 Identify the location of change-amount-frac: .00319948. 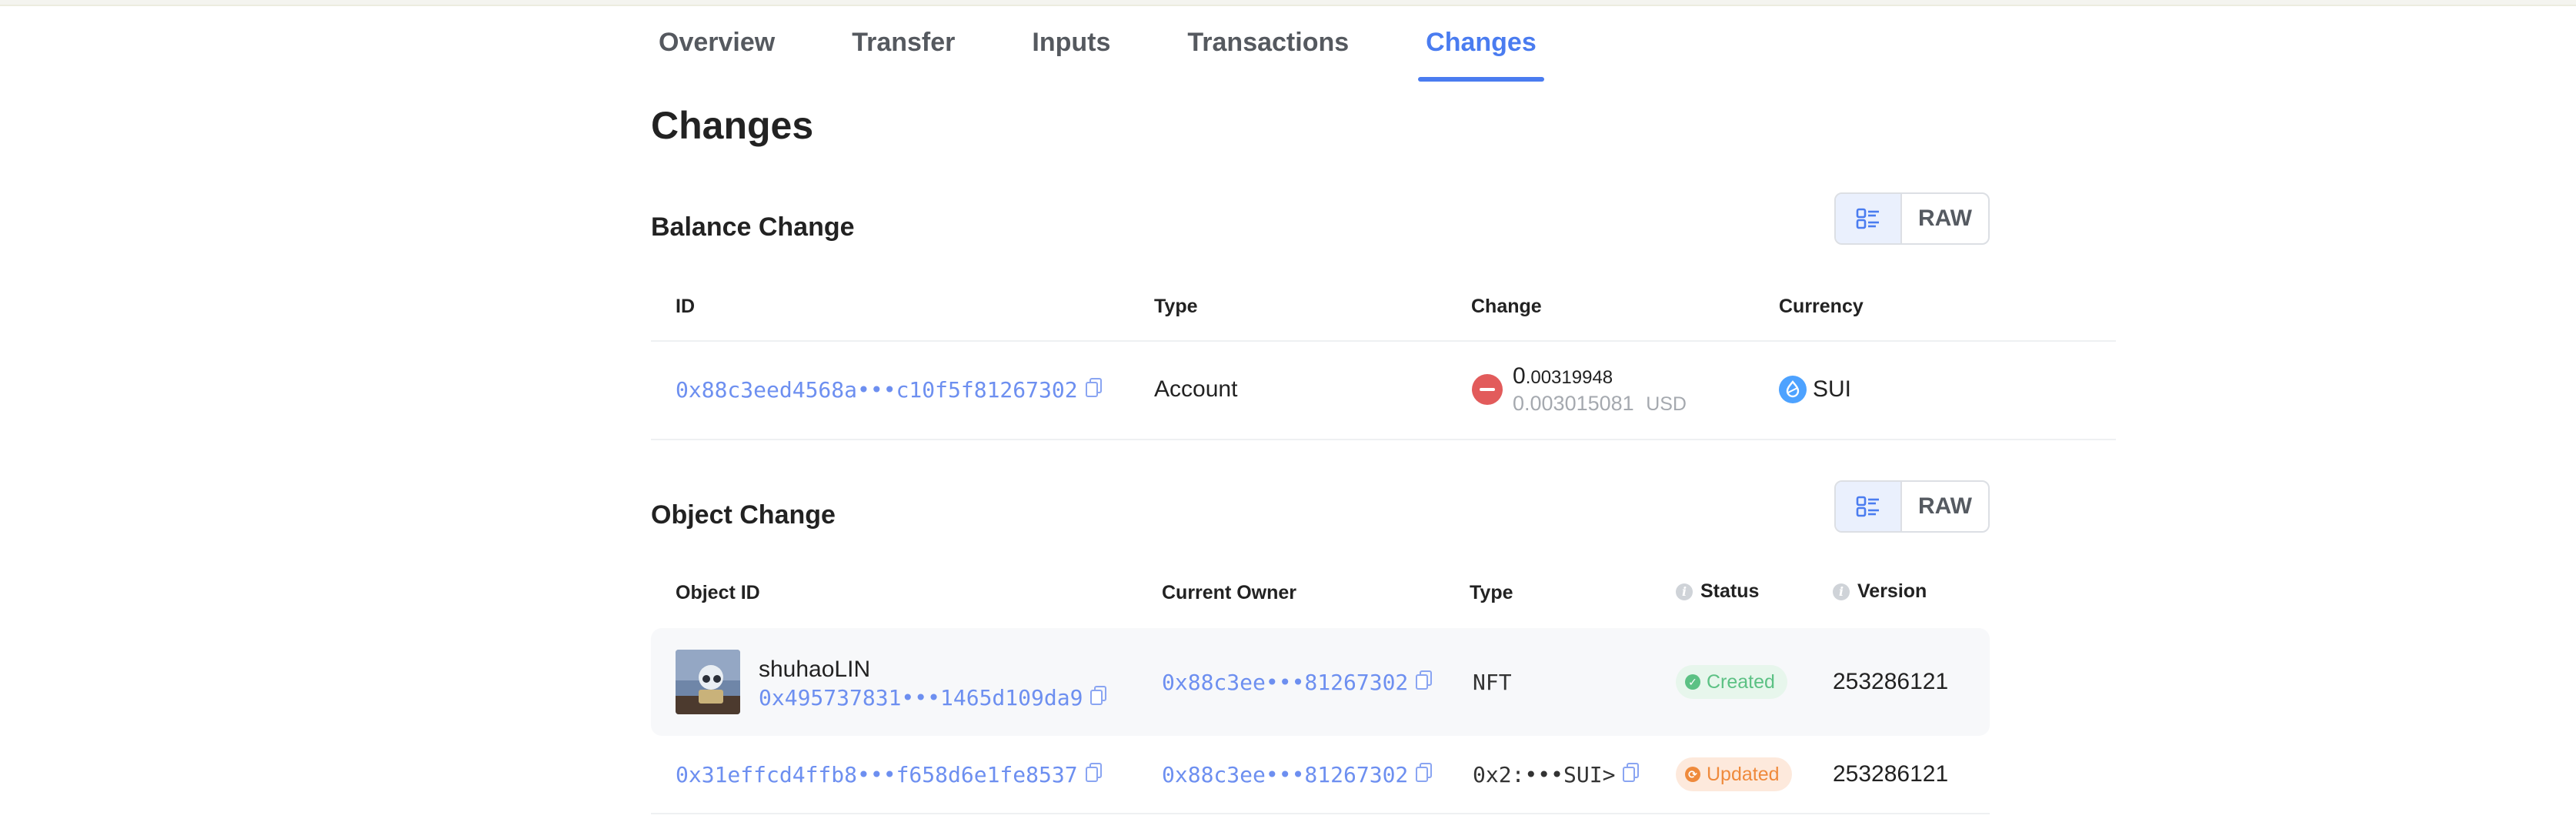
(1569, 377).